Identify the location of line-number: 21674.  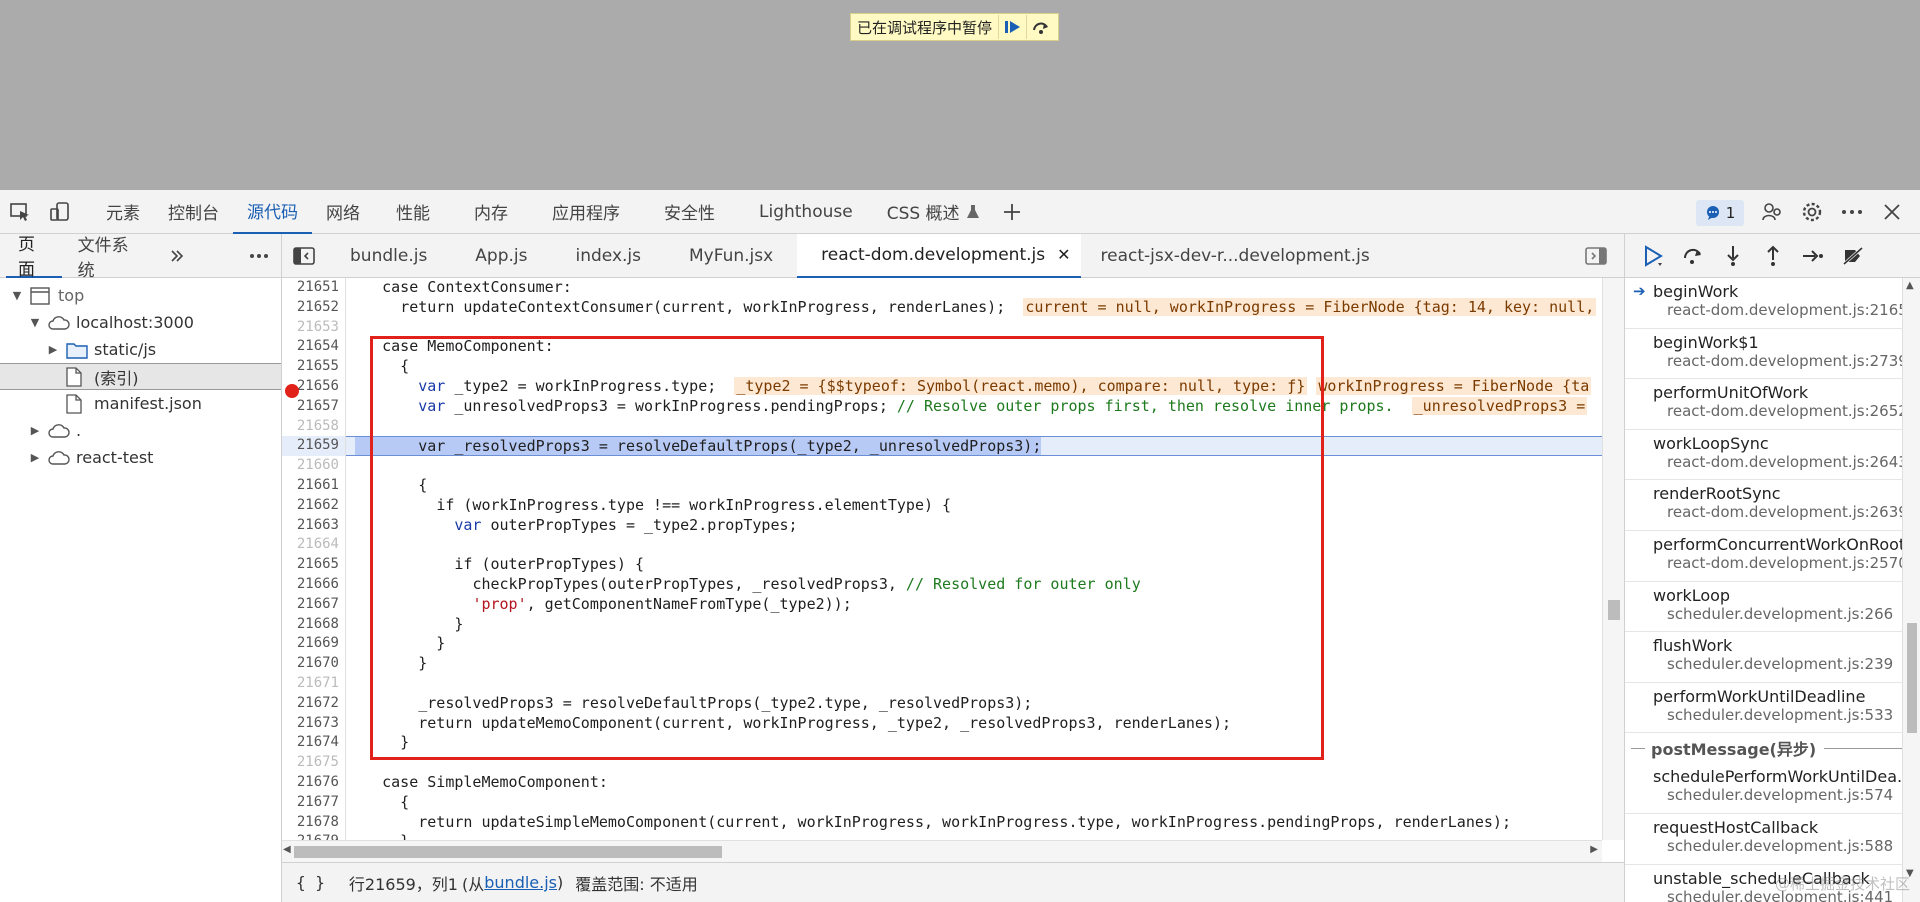
(313, 743).